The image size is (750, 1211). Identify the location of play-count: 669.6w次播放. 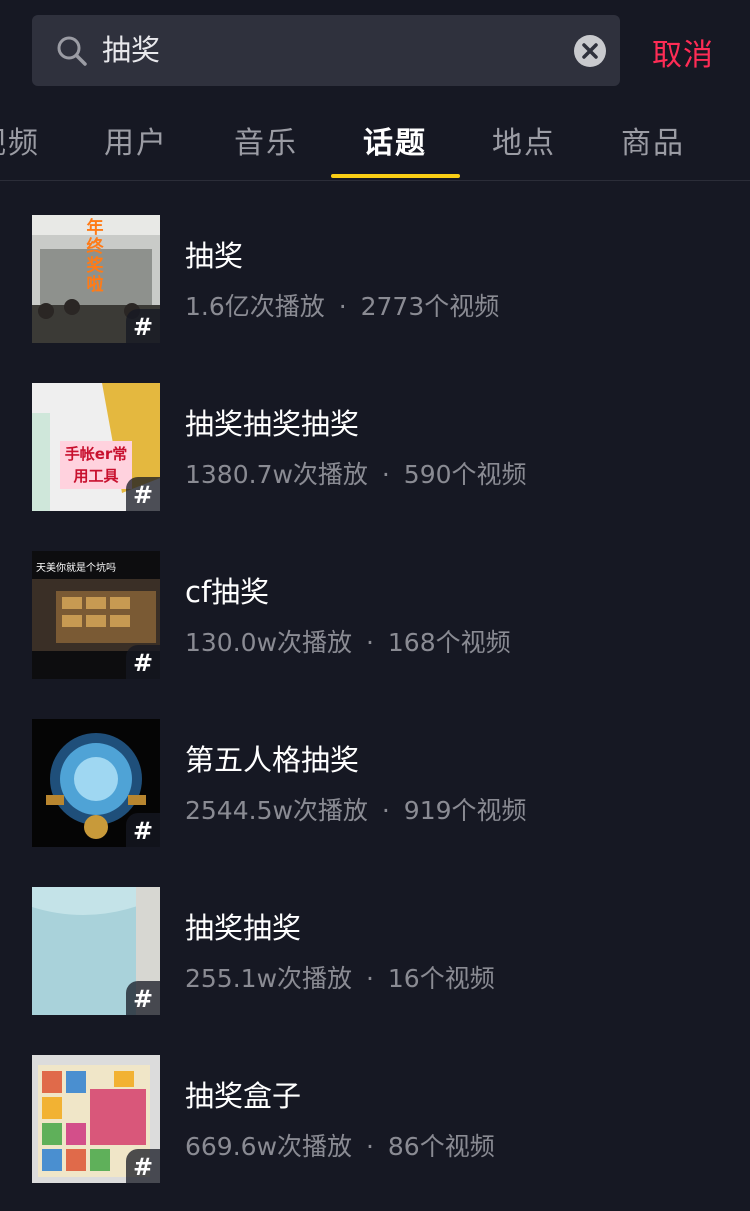
(269, 1146).